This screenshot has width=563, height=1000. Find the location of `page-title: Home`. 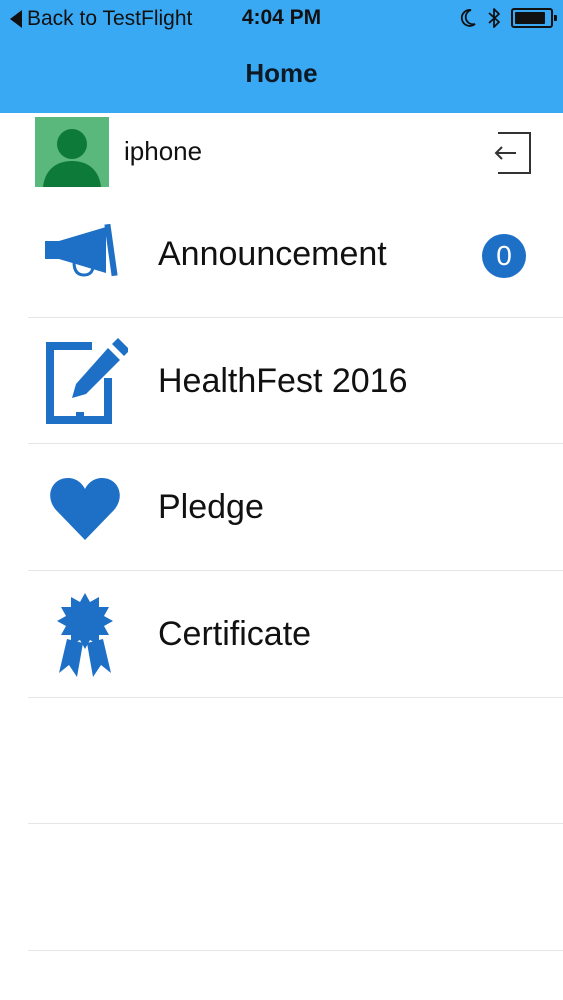

page-title: Home is located at coordinates (281, 73).